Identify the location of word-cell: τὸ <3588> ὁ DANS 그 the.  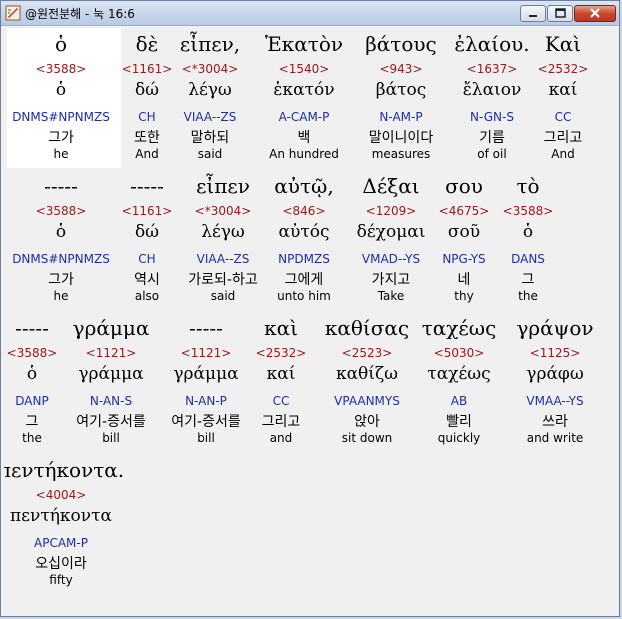
(528, 240).